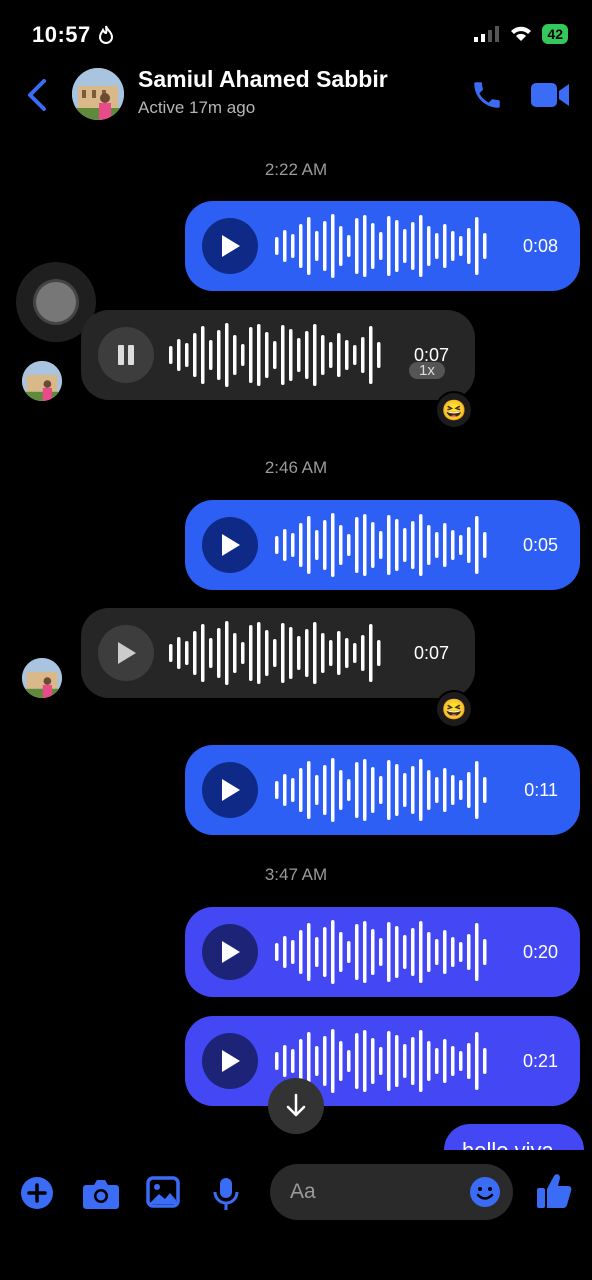  I want to click on back-chevron-icon, so click(37, 95).